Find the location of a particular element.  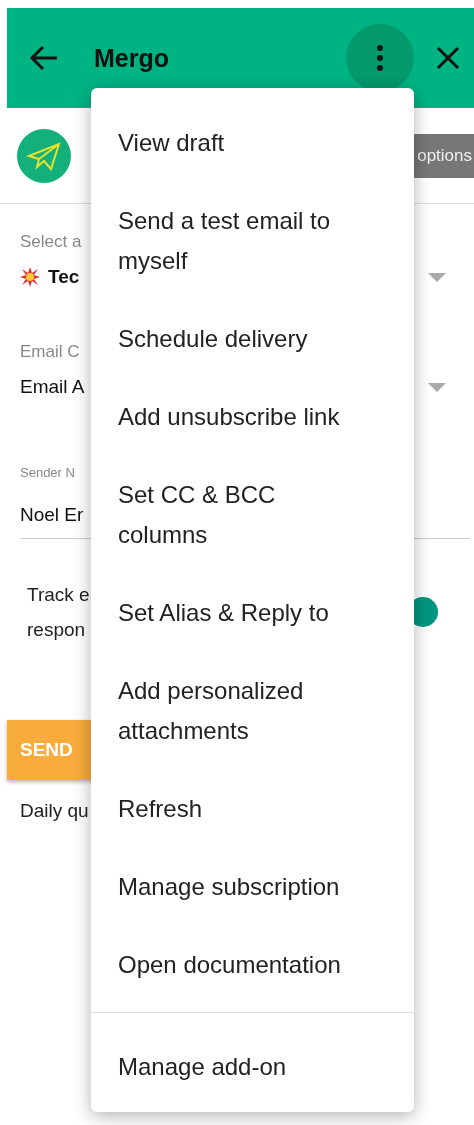

quota-text: Daily qu is located at coordinates (54, 811).